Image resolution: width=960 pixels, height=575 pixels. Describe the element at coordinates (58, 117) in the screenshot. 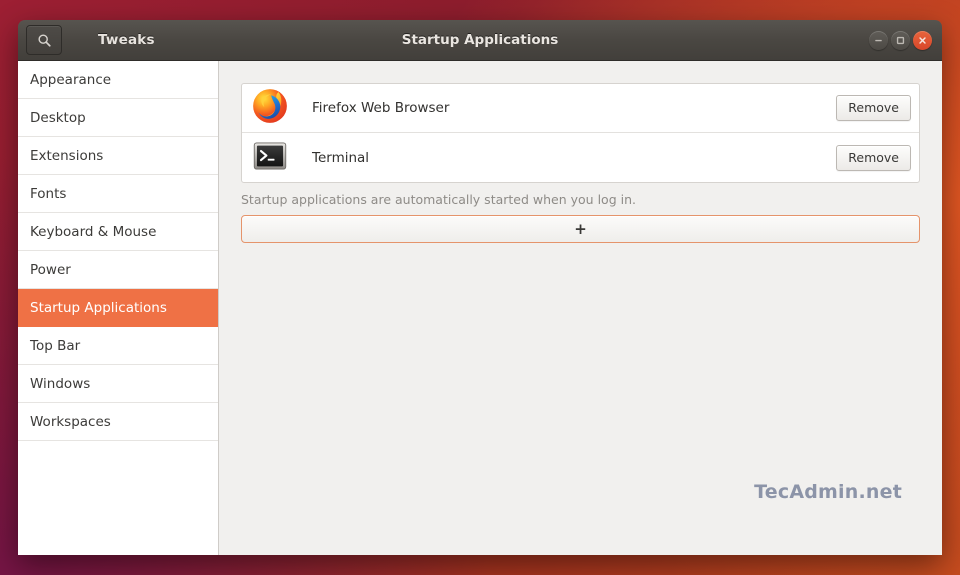

I see `sidebar-item-label: Desktop` at that location.